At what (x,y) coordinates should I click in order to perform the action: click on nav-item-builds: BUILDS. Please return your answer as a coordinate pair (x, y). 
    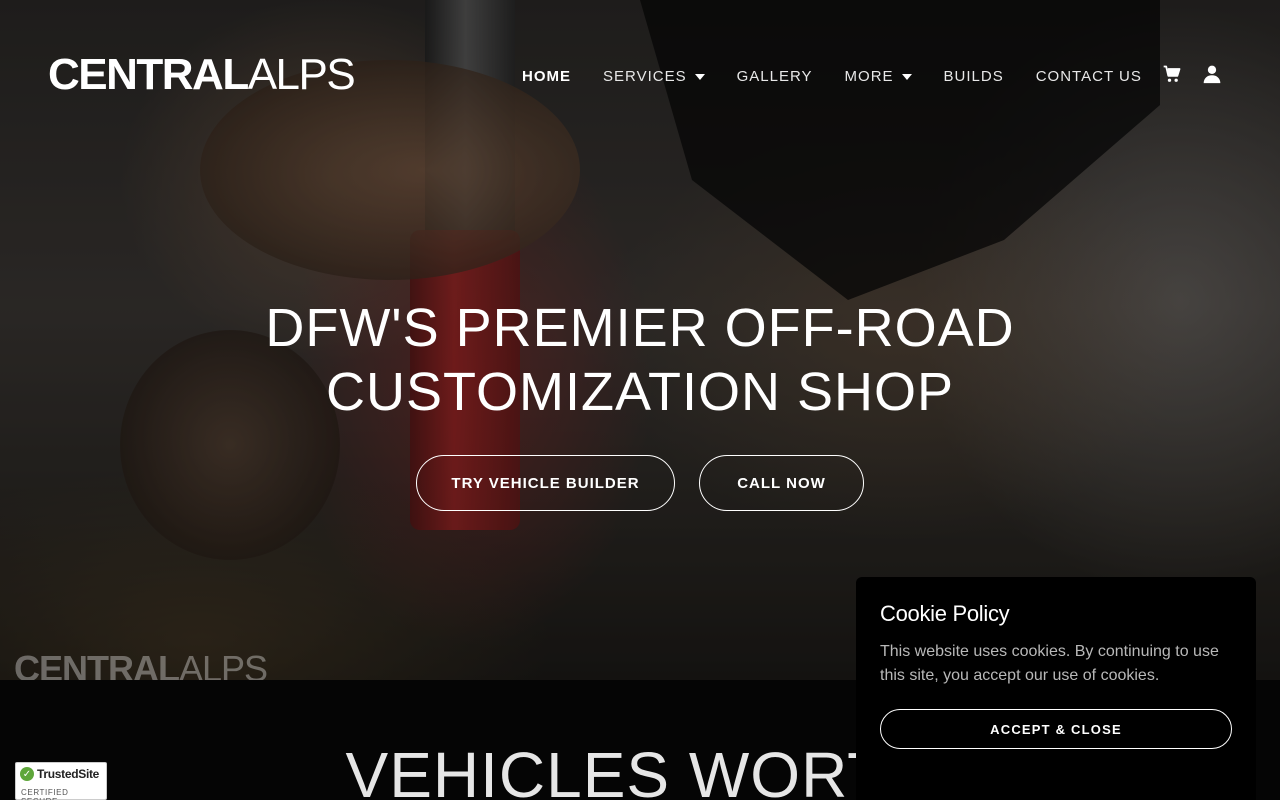
    Looking at the image, I should click on (974, 76).